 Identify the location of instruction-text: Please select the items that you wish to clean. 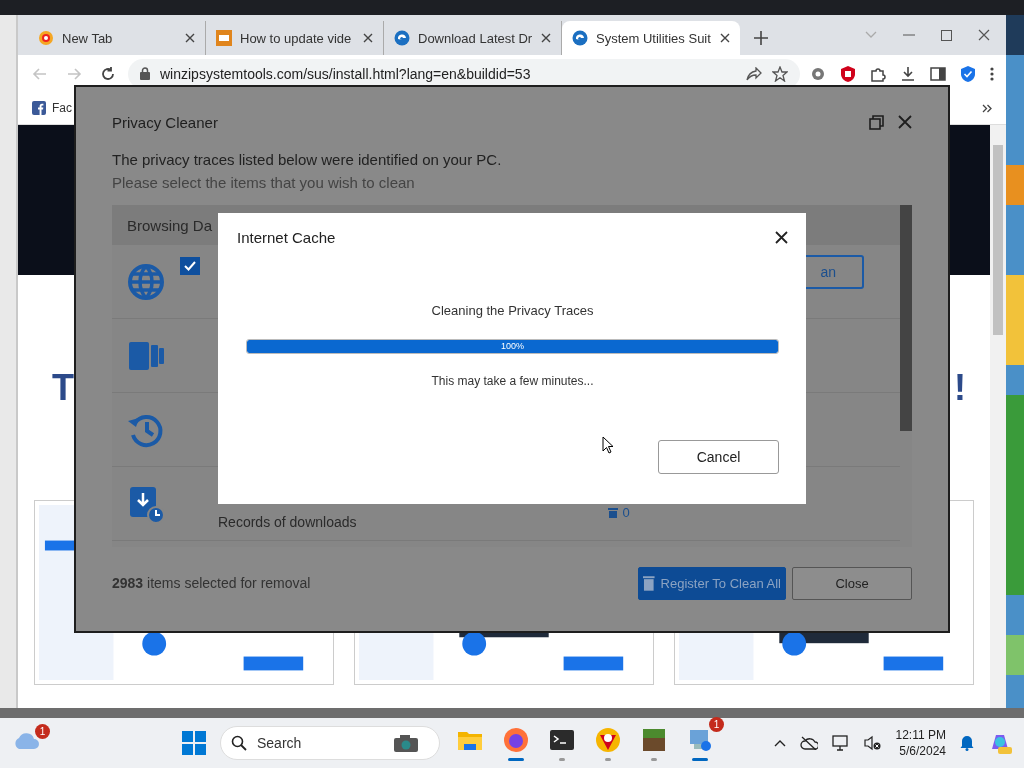
(264, 182).